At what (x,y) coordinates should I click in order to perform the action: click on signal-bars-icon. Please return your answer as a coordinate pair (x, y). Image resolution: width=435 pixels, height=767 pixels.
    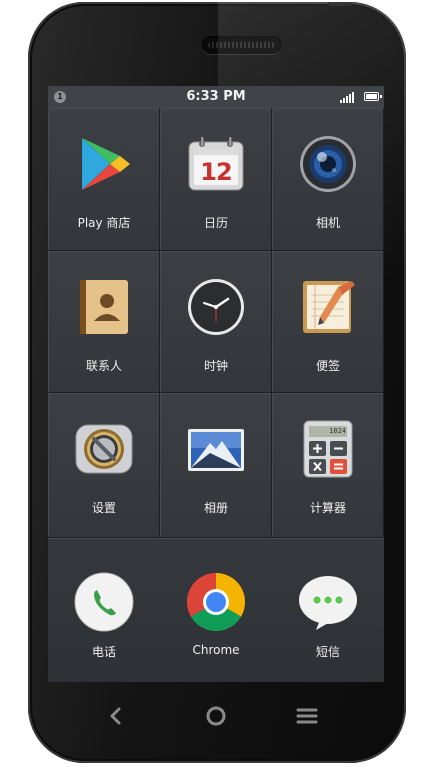
    Looking at the image, I should click on (349, 97).